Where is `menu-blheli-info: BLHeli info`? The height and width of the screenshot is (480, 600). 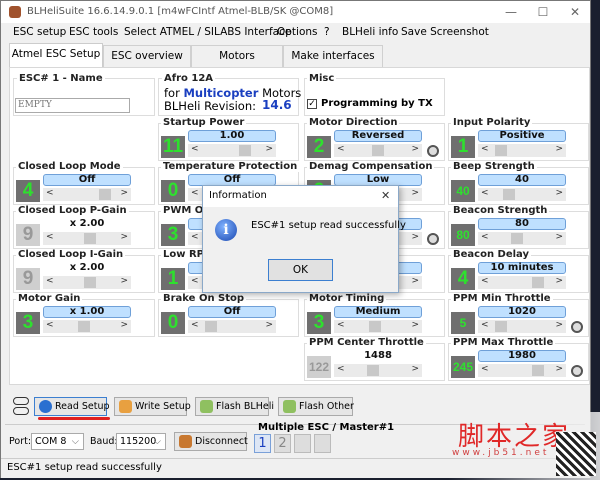
menu-blheli-info: BLHeli info is located at coordinates (370, 32).